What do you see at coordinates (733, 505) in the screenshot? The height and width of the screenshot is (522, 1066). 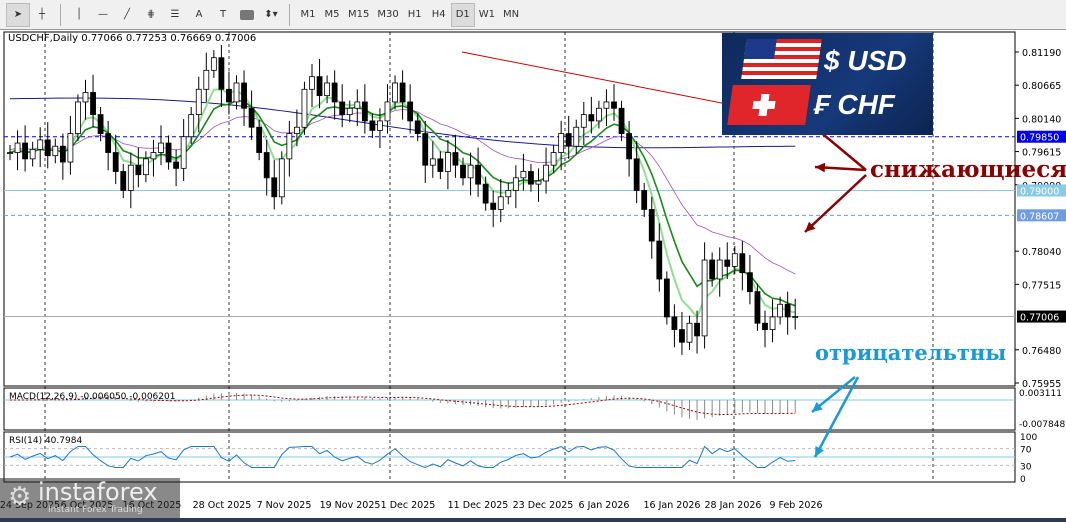 I see `date-label: 28 Jan 2026` at bounding box center [733, 505].